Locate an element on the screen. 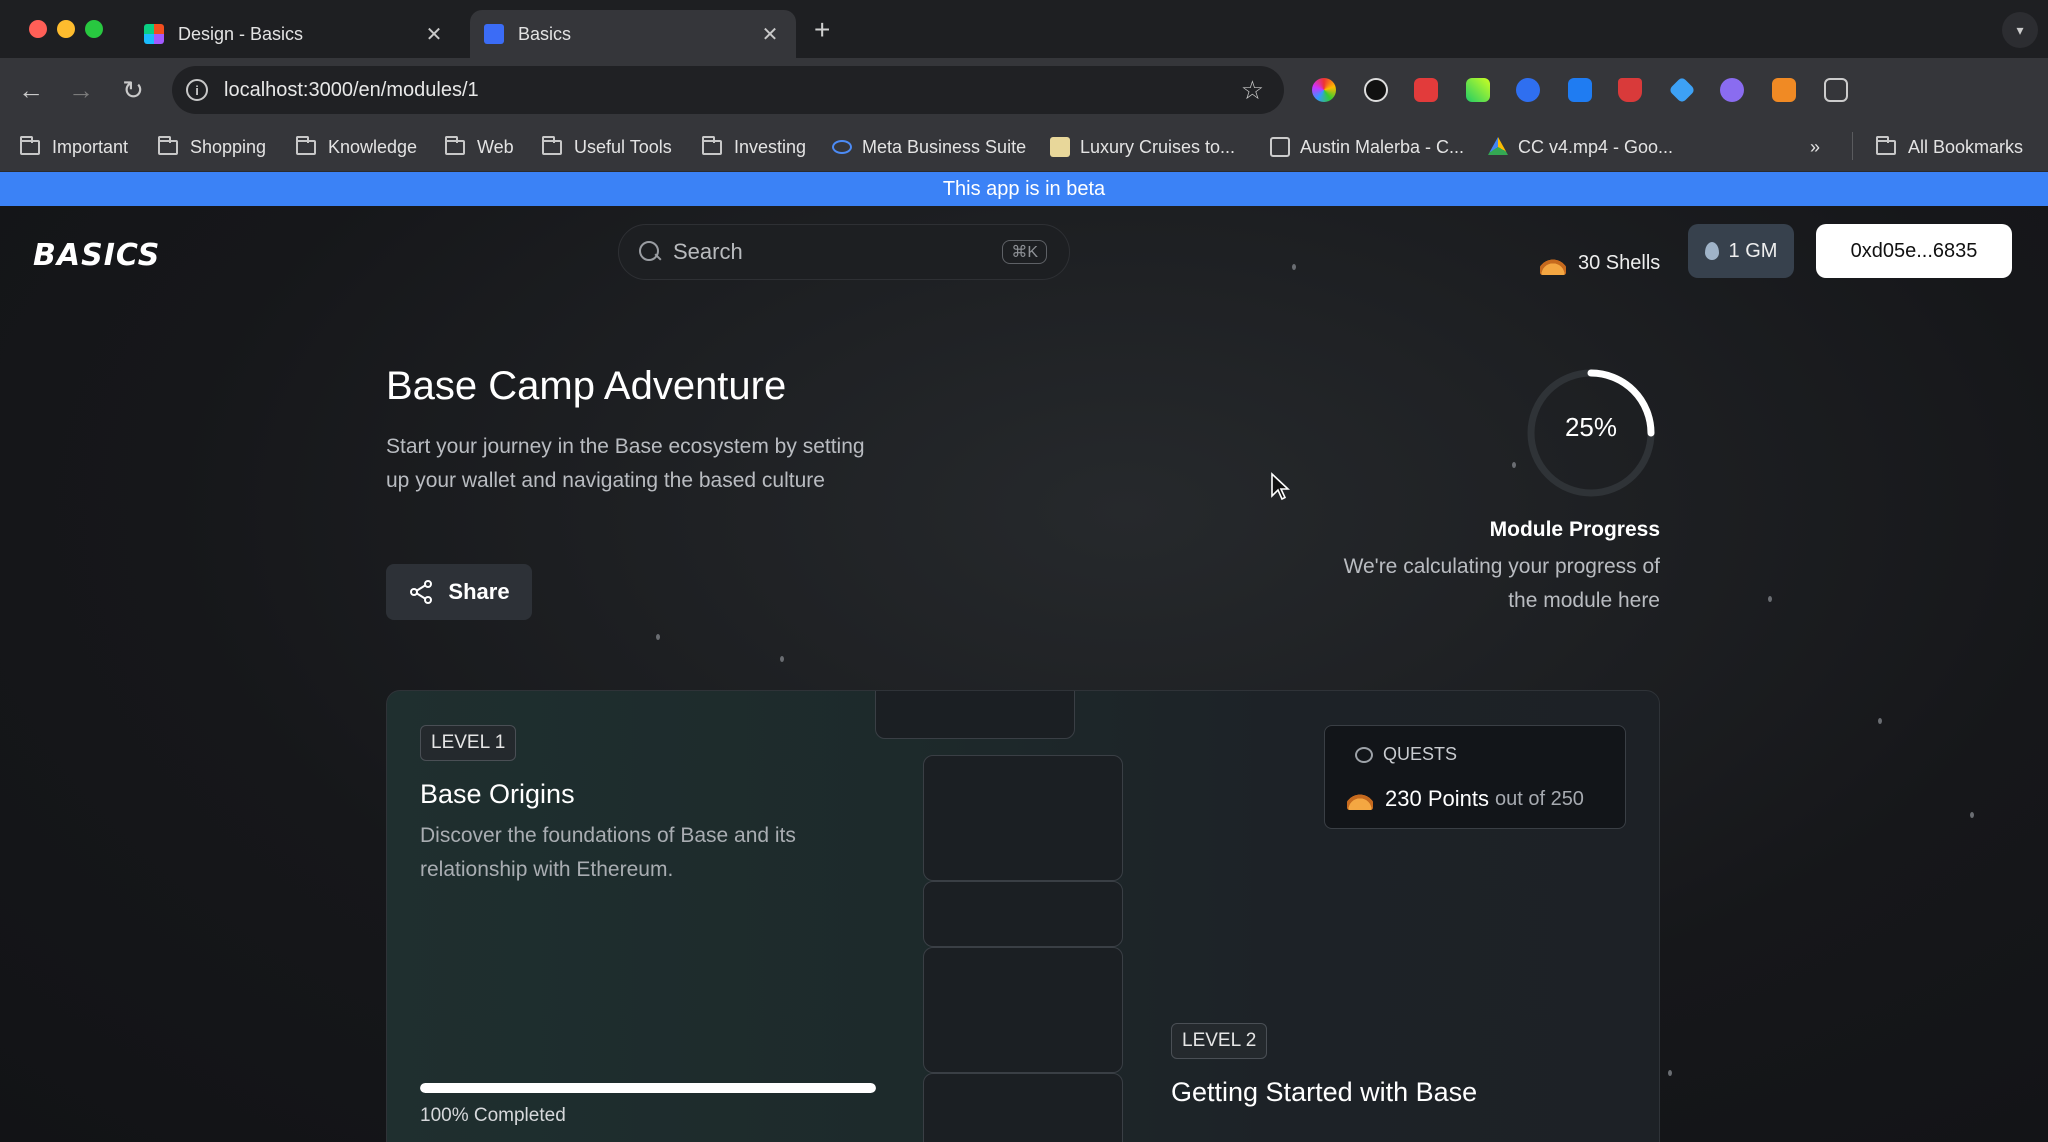 The height and width of the screenshot is (1142, 2048). all-bookmarks-button: All Bookmarks is located at coordinates (1949, 147).